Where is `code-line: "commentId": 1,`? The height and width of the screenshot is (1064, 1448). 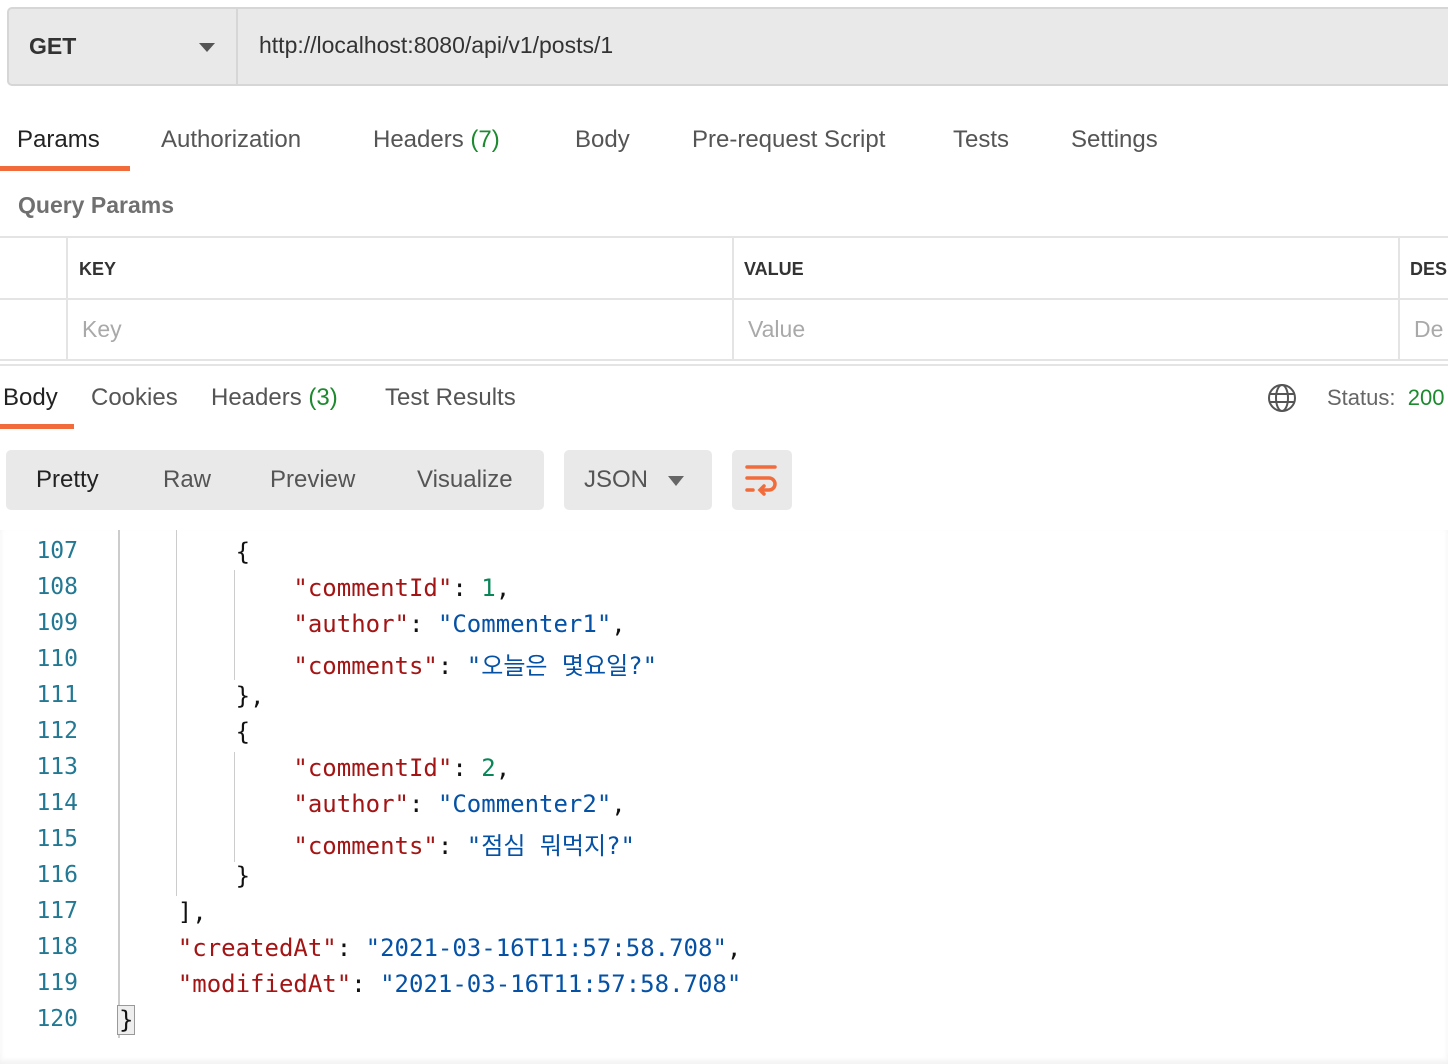
code-line: "commentId": 1, is located at coordinates (401, 588).